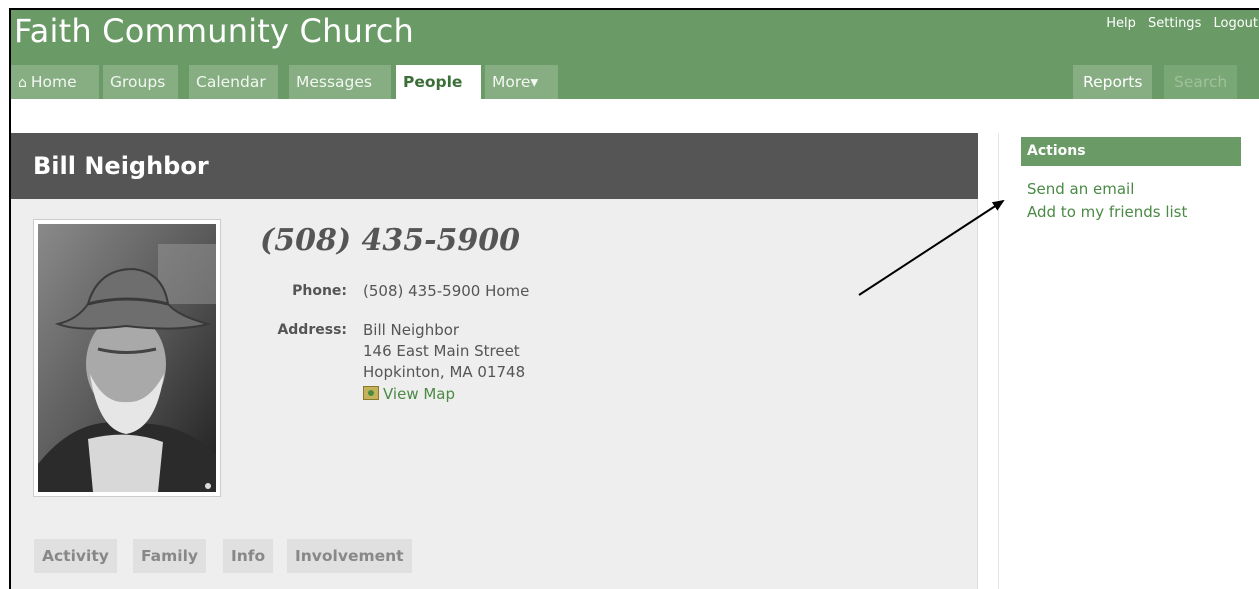 Image resolution: width=1259 pixels, height=589 pixels. I want to click on site-title: Faith Community Church, so click(214, 31).